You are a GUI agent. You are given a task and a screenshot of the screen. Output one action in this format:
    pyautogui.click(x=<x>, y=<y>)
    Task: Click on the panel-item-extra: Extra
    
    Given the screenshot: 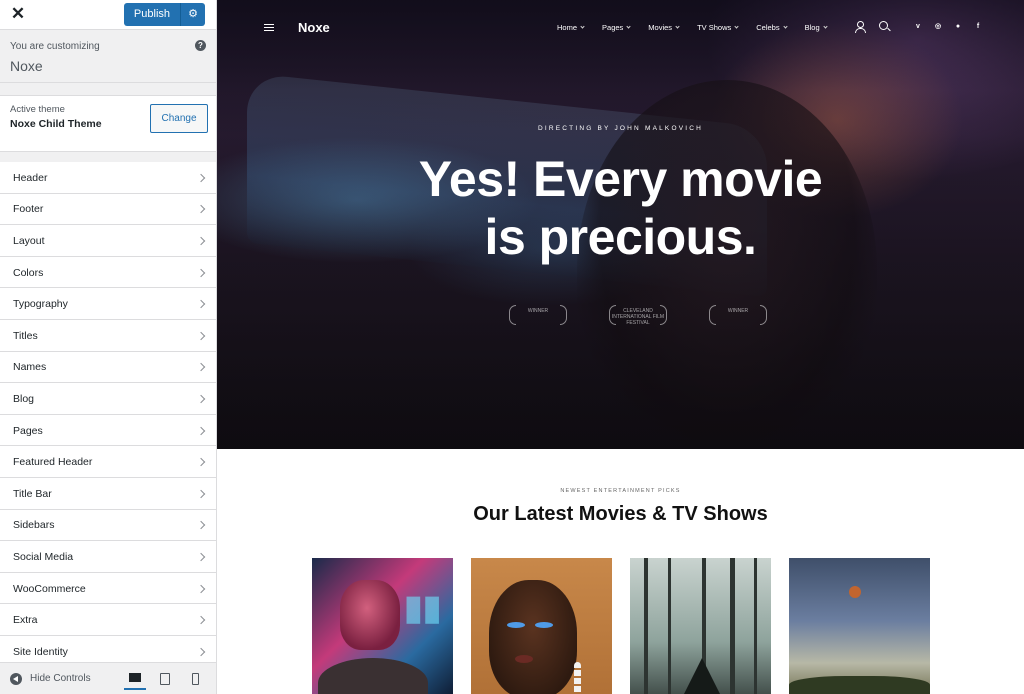 What is the action you would take?
    pyautogui.click(x=108, y=620)
    